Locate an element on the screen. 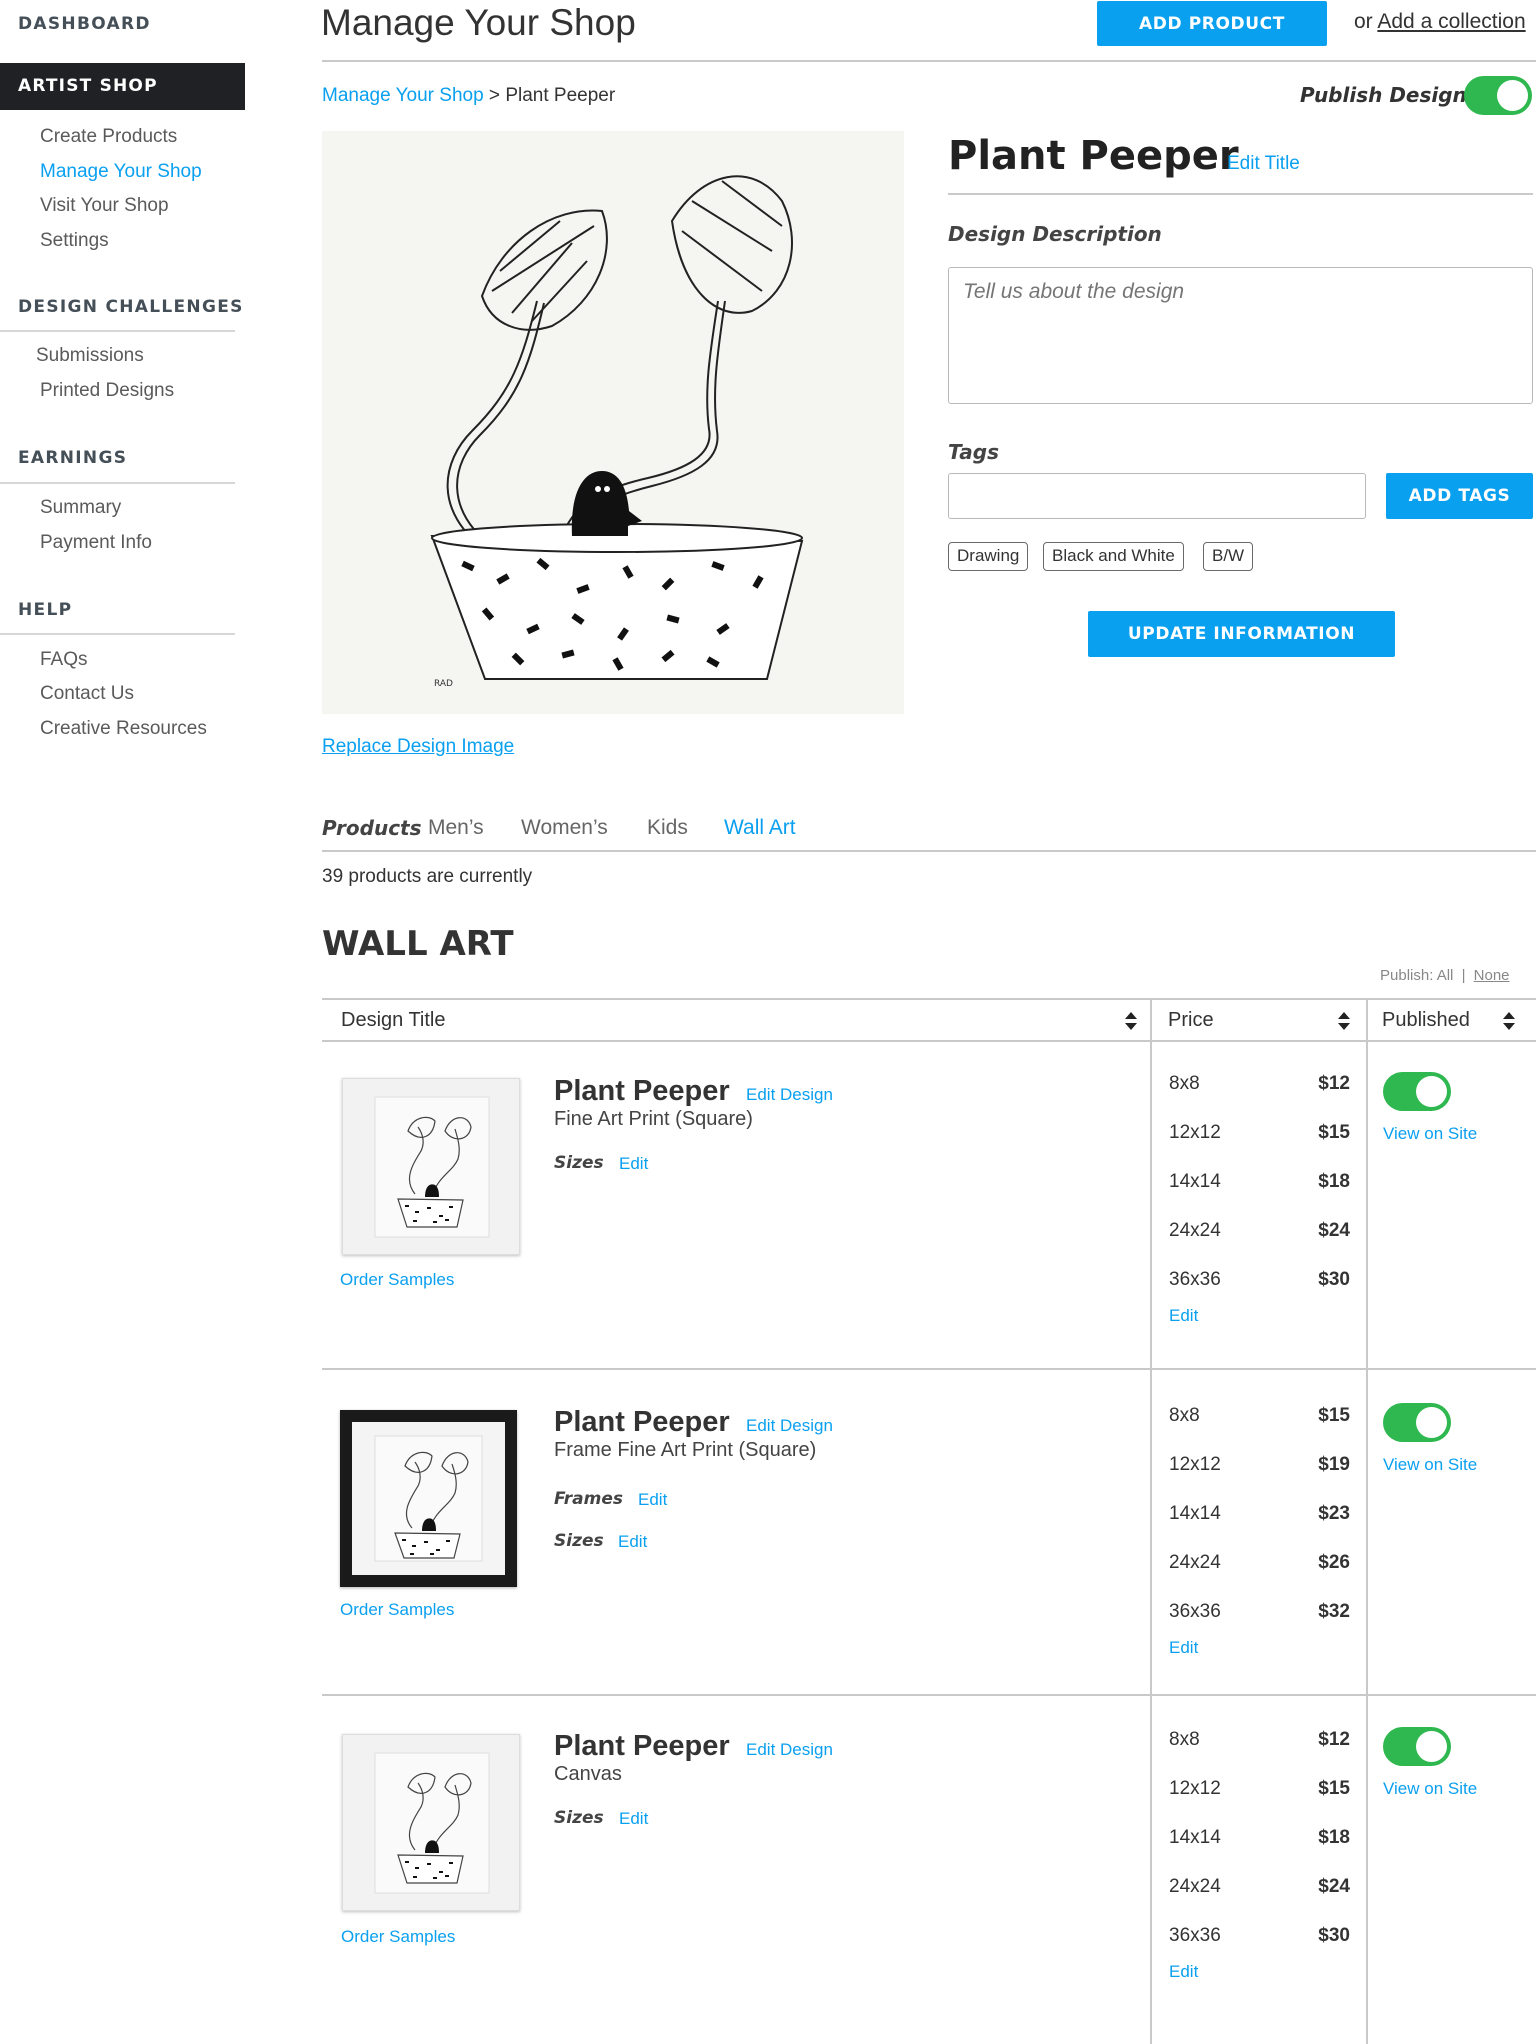 The width and height of the screenshot is (1536, 2044). tab-womens: Women’s is located at coordinates (564, 828).